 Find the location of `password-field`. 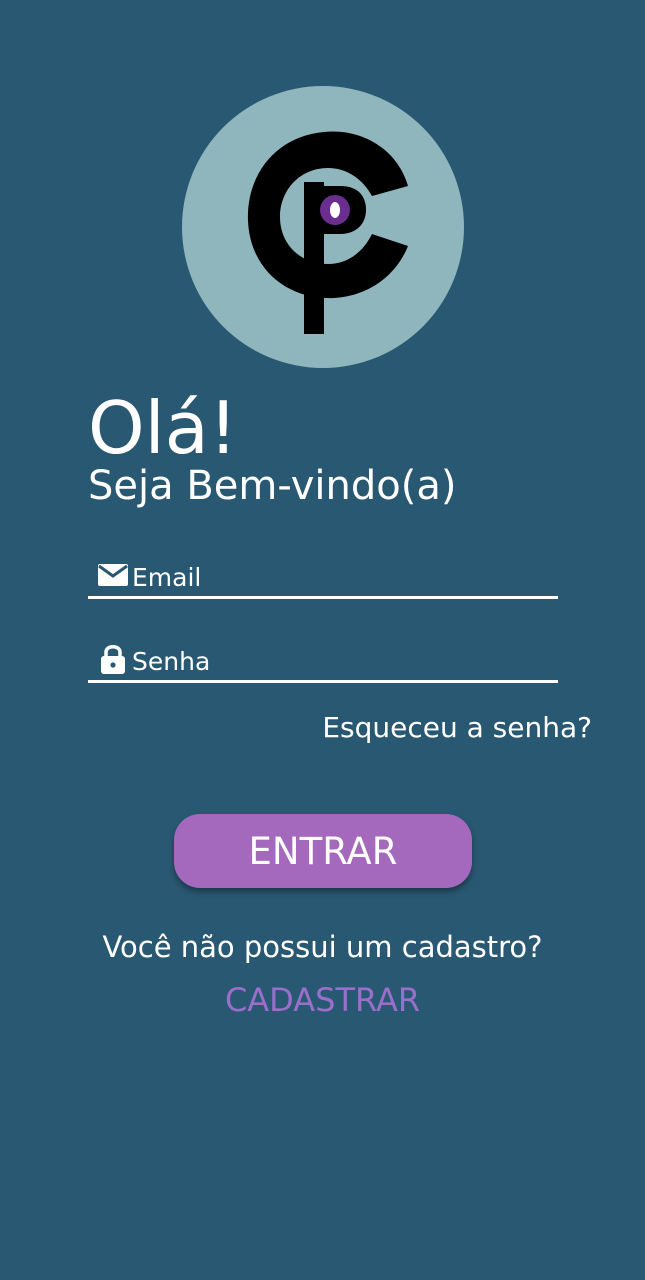

password-field is located at coordinates (323, 661).